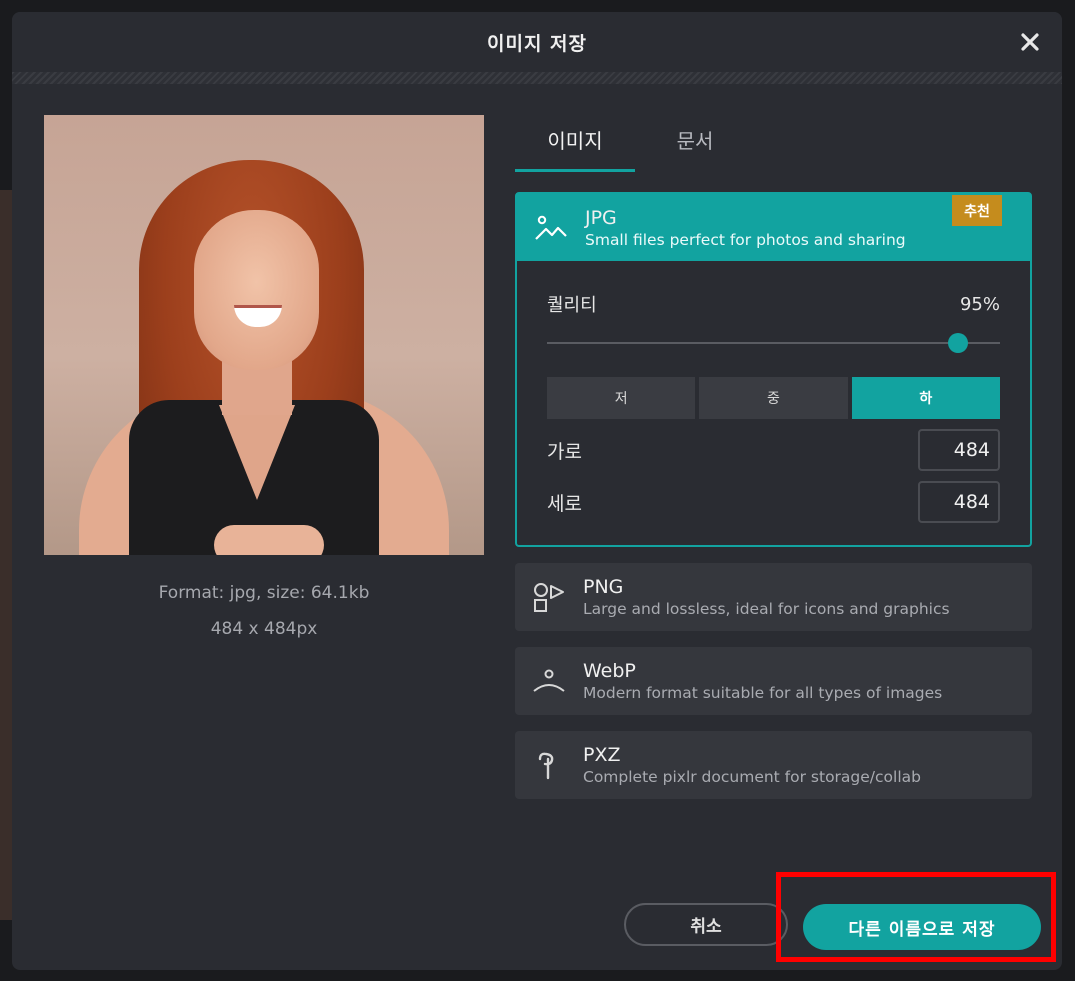 The image size is (1075, 981). What do you see at coordinates (609, 671) in the screenshot?
I see `format-name: WebP` at bounding box center [609, 671].